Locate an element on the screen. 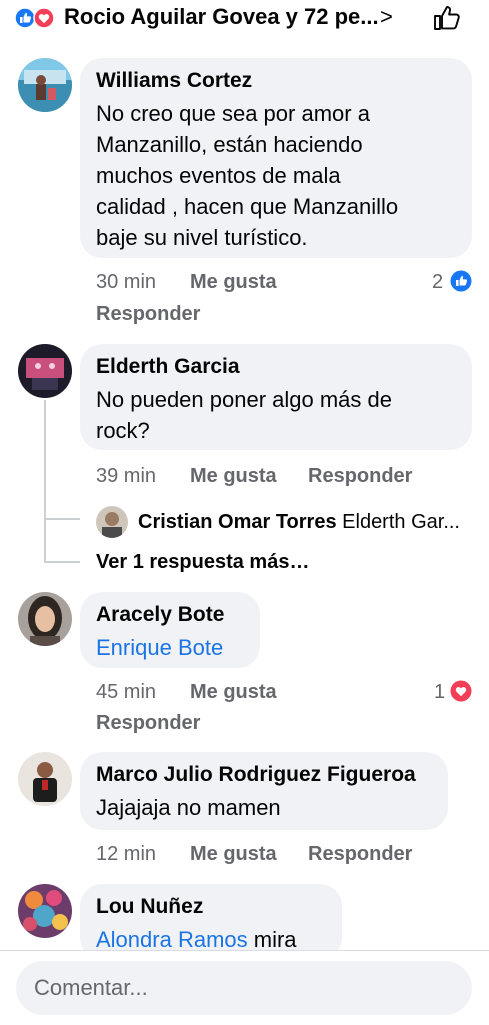 The height and width of the screenshot is (1025, 489). comment-text: calidad , hacen que Manzanillo is located at coordinates (247, 206).